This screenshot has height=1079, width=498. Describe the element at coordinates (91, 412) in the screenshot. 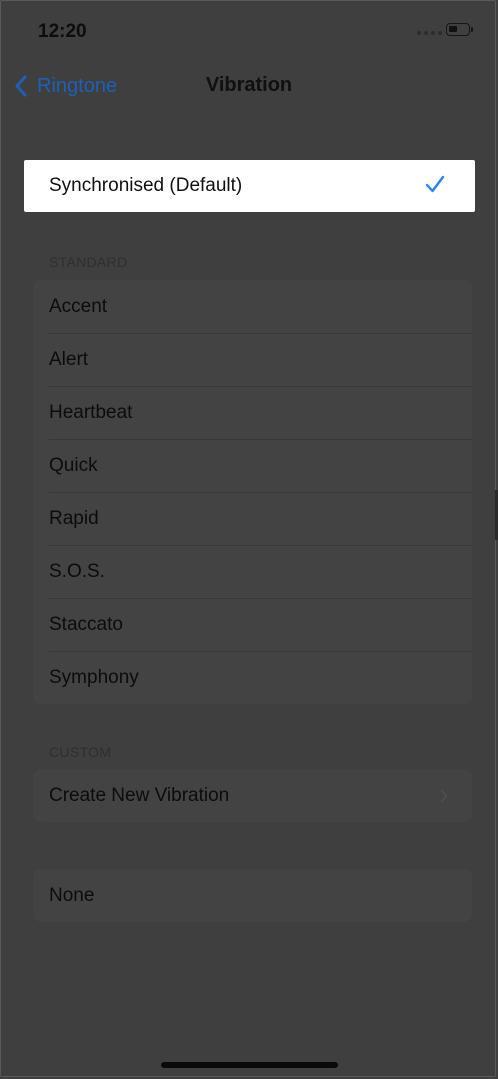

I see `option-label: Heartbeat` at that location.